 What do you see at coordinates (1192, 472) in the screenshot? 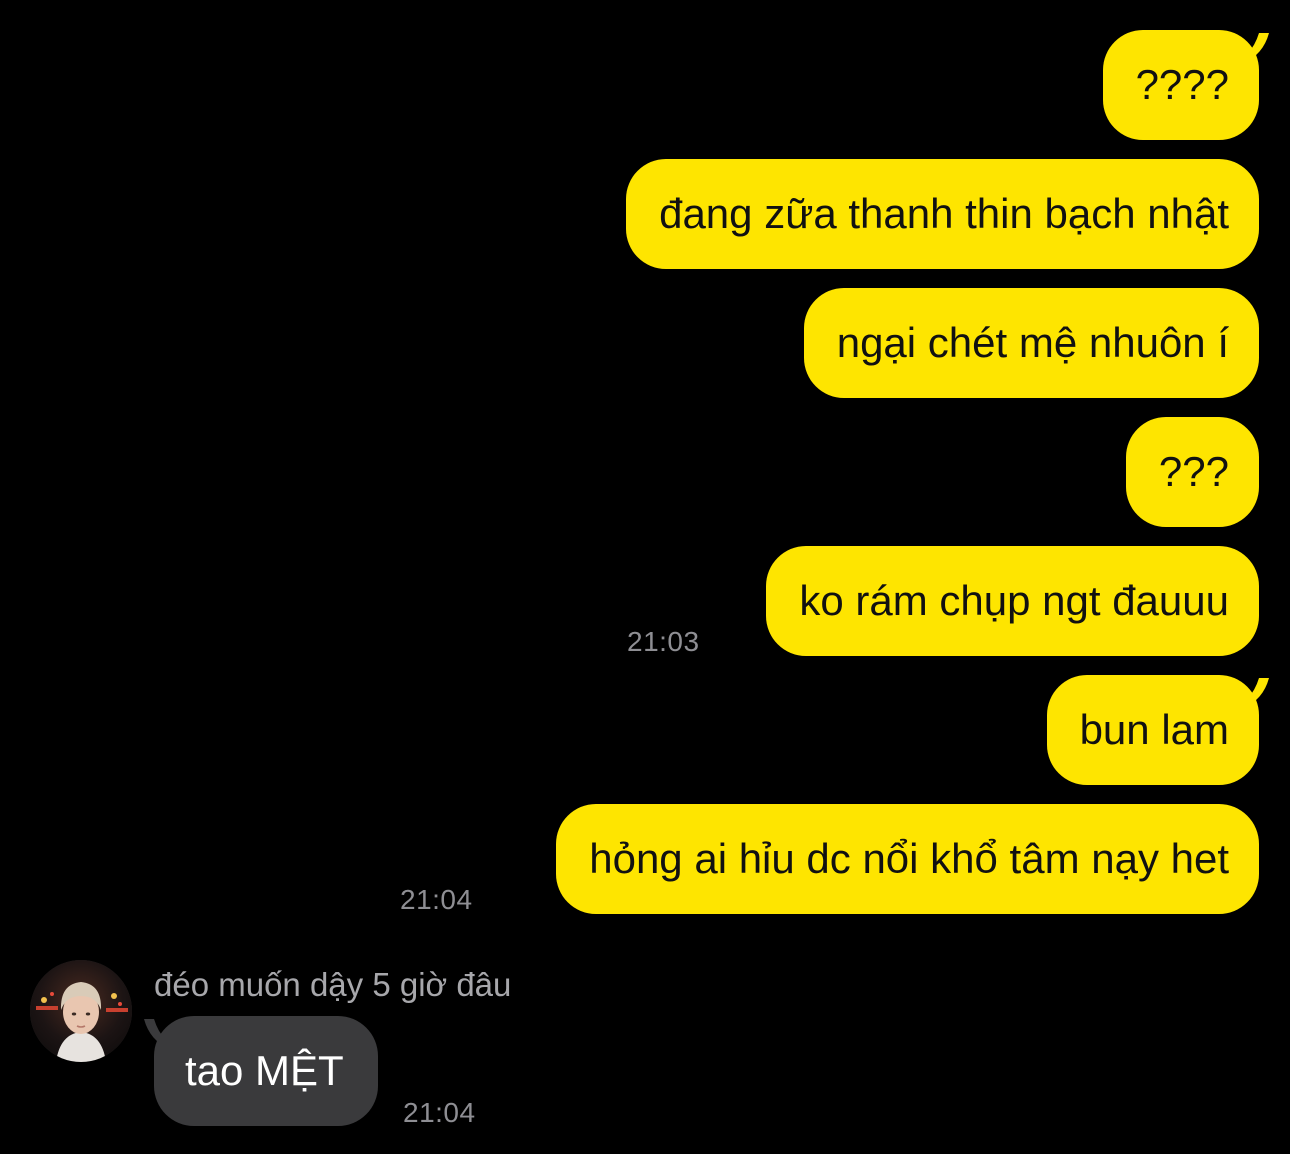
I see `outgoing-message: ???` at bounding box center [1192, 472].